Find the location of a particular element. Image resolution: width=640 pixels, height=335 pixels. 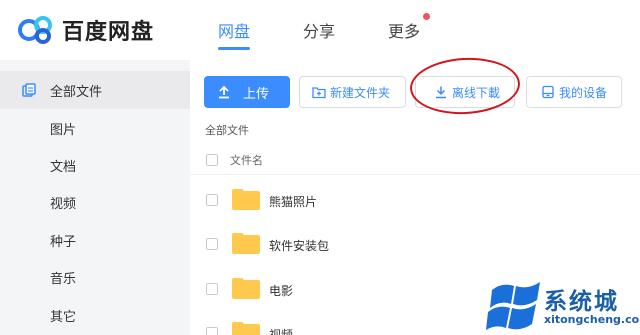

tab-more-label: 更多 is located at coordinates (404, 31).